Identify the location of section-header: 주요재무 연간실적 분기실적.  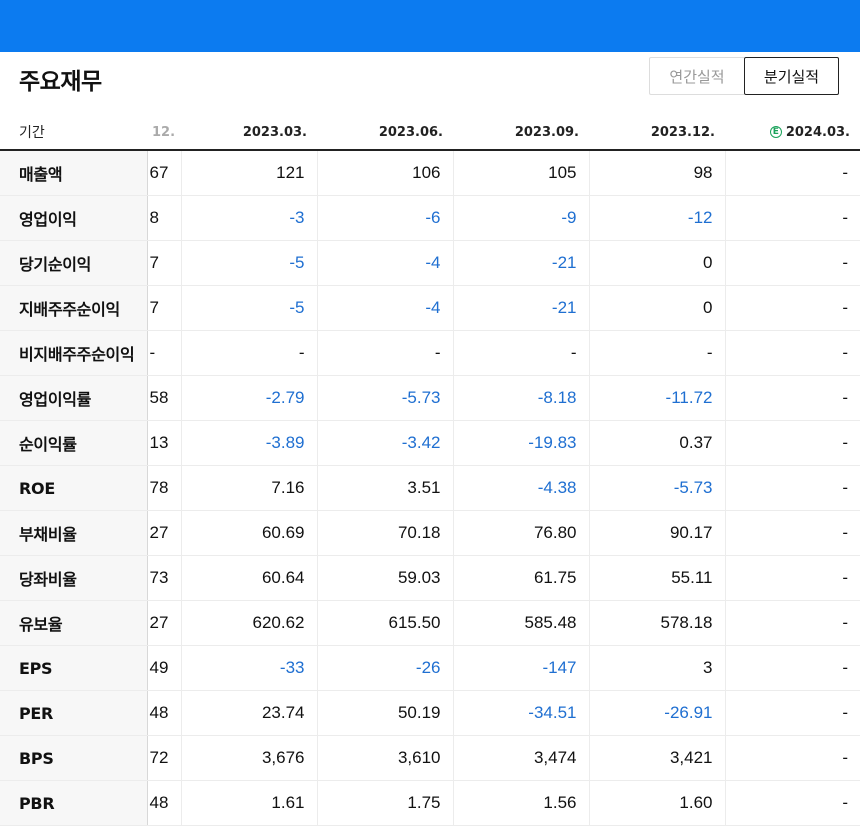
(430, 83).